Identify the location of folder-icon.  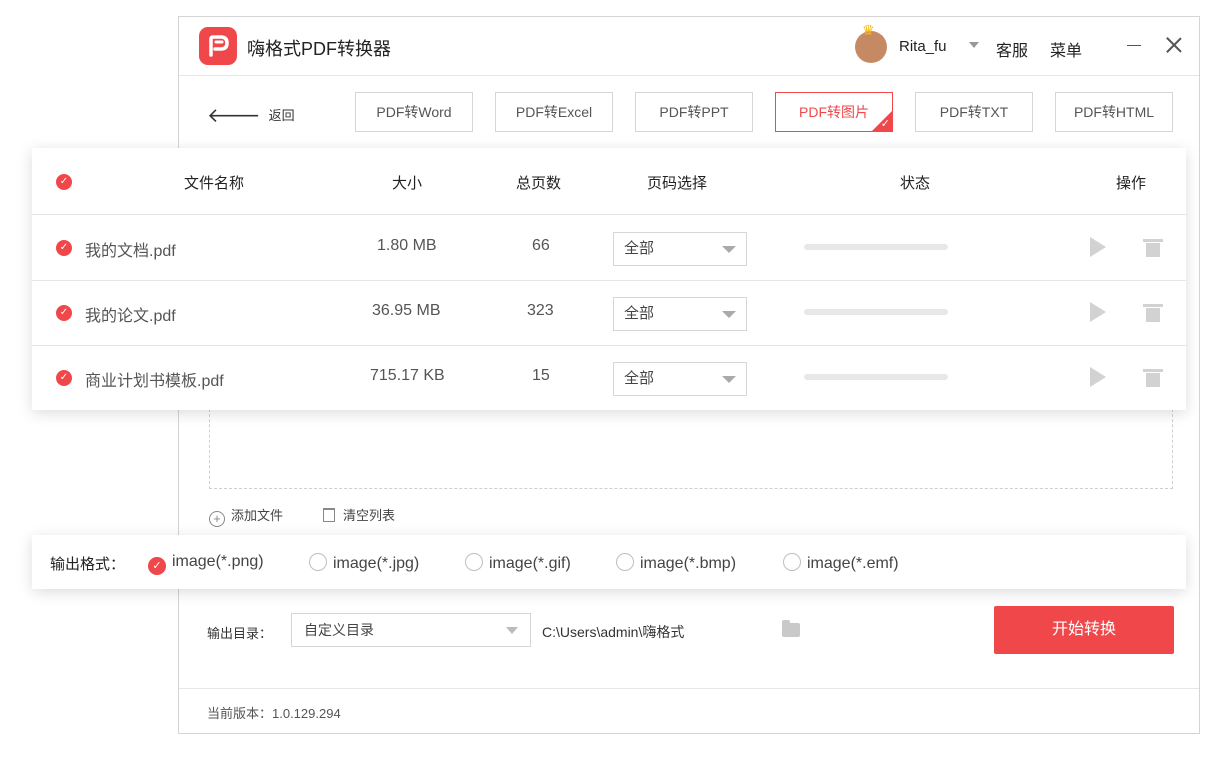
(791, 628).